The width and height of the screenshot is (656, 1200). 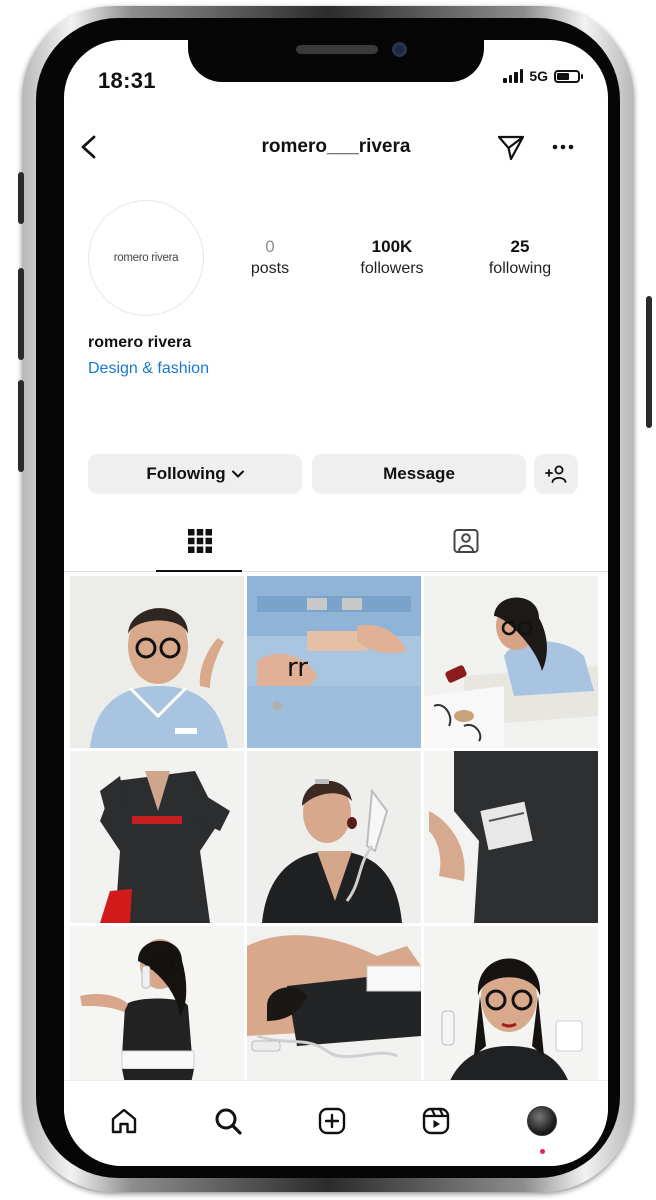 I want to click on silent-switch, so click(x=21, y=198).